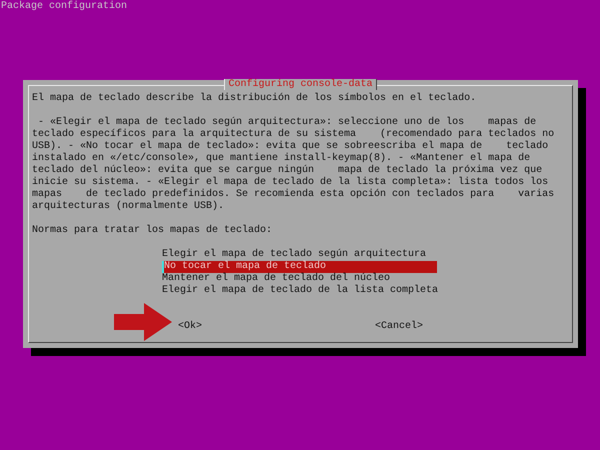 The width and height of the screenshot is (600, 450). What do you see at coordinates (64, 6) in the screenshot?
I see `window-title: Package configuration` at bounding box center [64, 6].